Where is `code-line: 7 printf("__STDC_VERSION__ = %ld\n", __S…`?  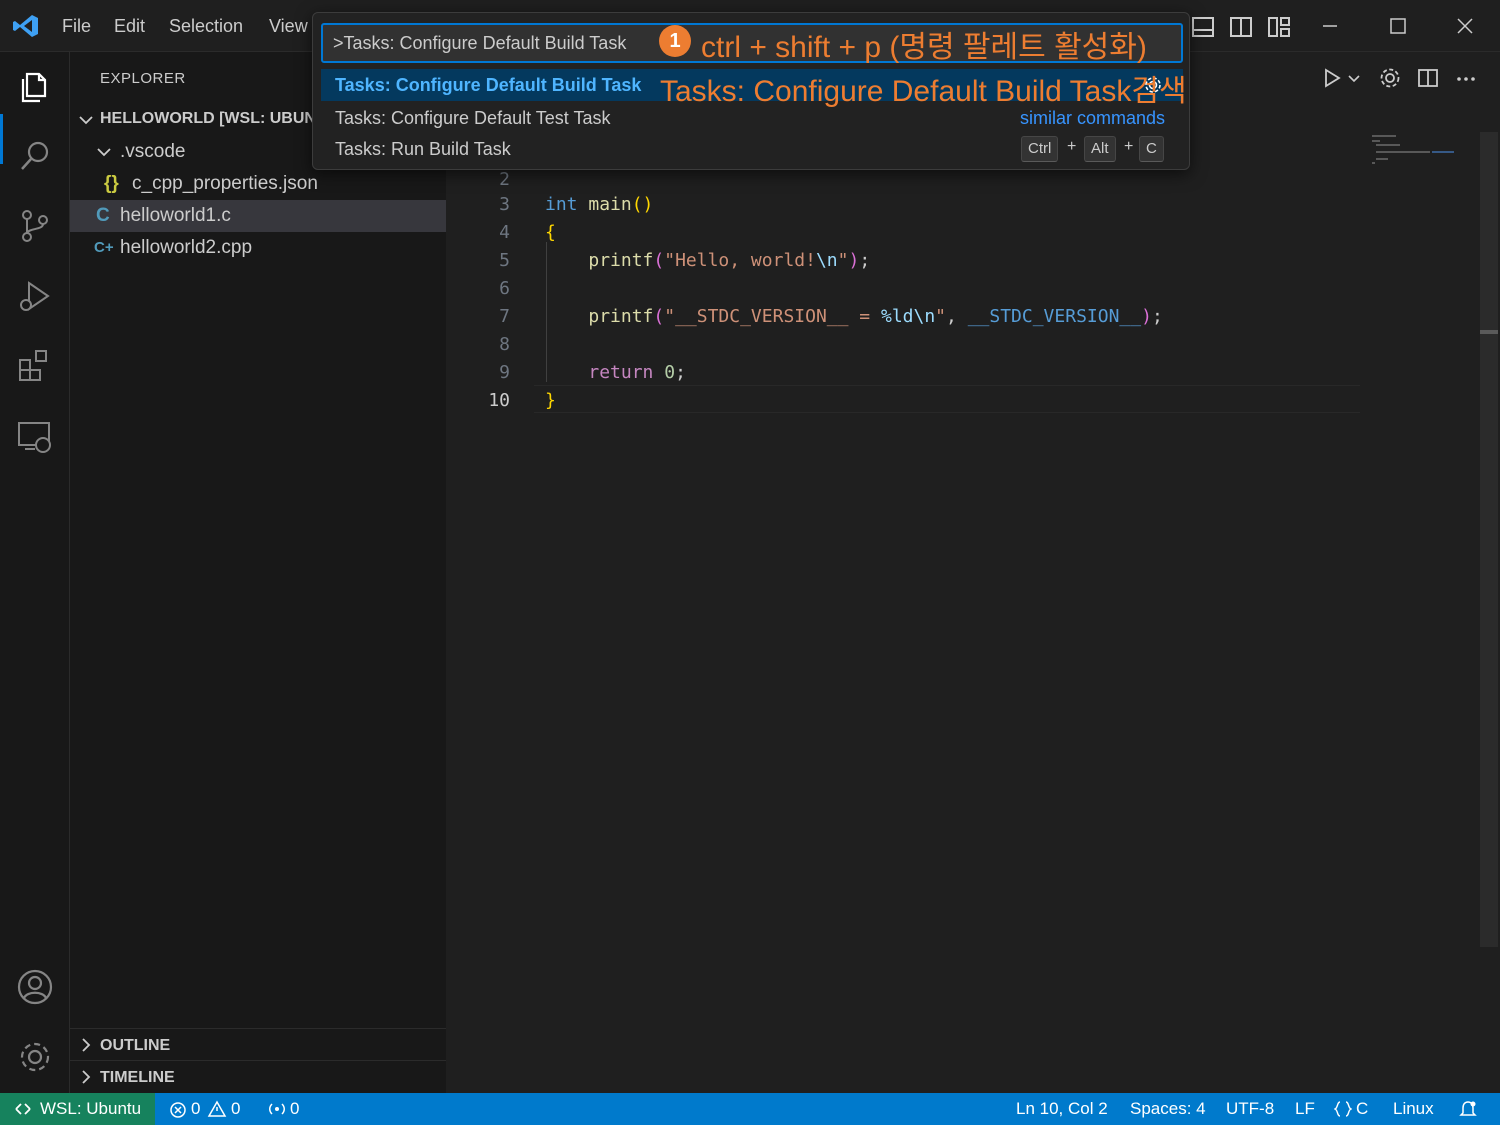
code-line: 7 printf("__STDC_VERSION__ = %ld\n", __S… is located at coordinates (946, 317).